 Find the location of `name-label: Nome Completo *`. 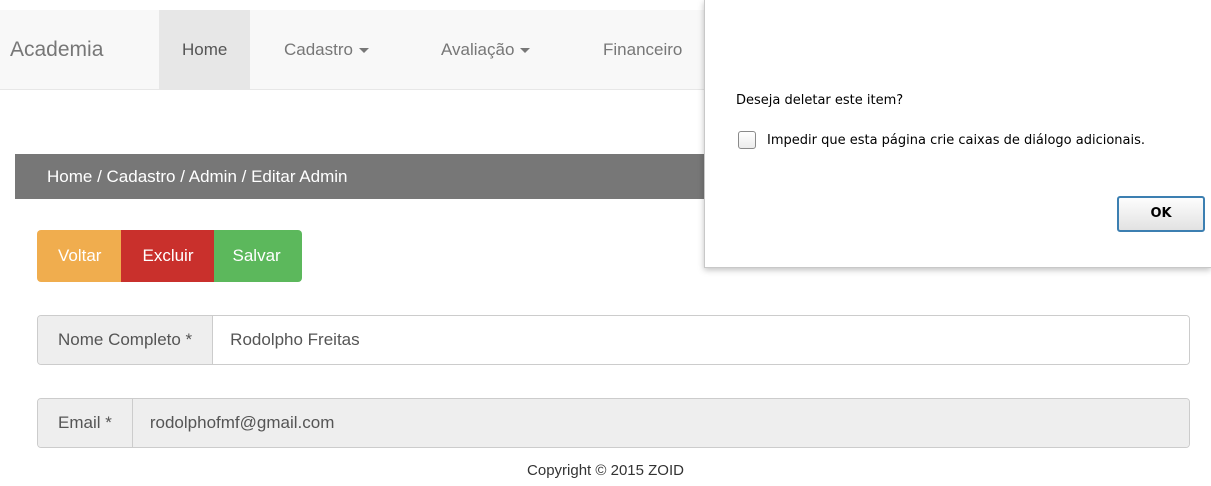

name-label: Nome Completo * is located at coordinates (126, 340).